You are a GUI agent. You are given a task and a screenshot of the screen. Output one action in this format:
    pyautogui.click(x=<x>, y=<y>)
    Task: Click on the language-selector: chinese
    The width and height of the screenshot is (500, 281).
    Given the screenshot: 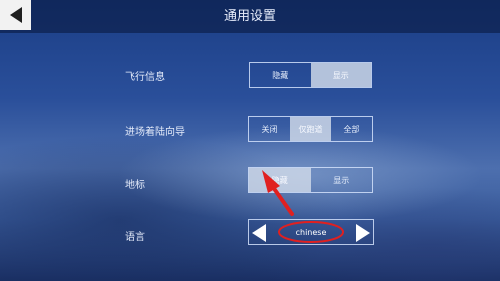 What is the action you would take?
    pyautogui.click(x=311, y=232)
    